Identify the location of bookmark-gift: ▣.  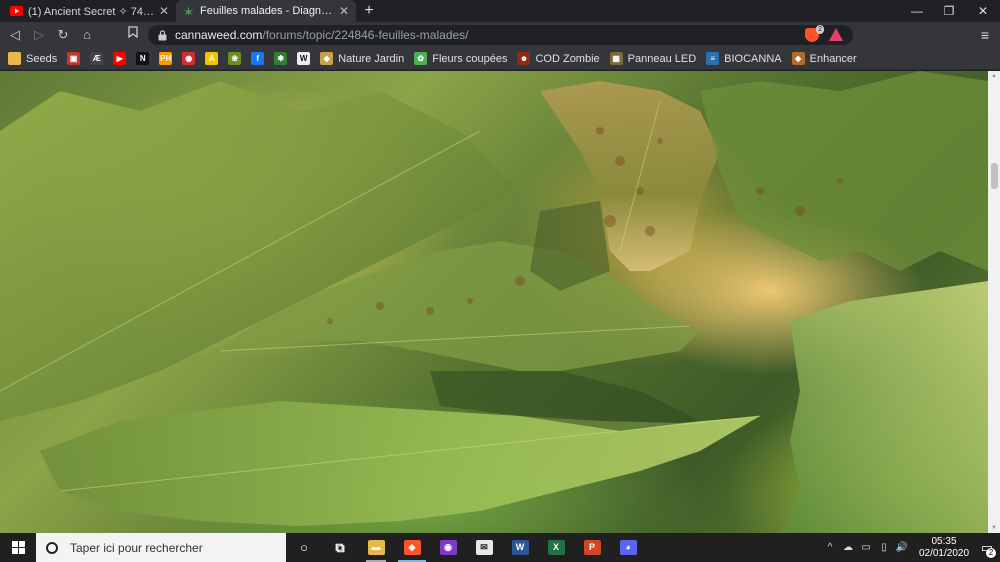
(74, 58).